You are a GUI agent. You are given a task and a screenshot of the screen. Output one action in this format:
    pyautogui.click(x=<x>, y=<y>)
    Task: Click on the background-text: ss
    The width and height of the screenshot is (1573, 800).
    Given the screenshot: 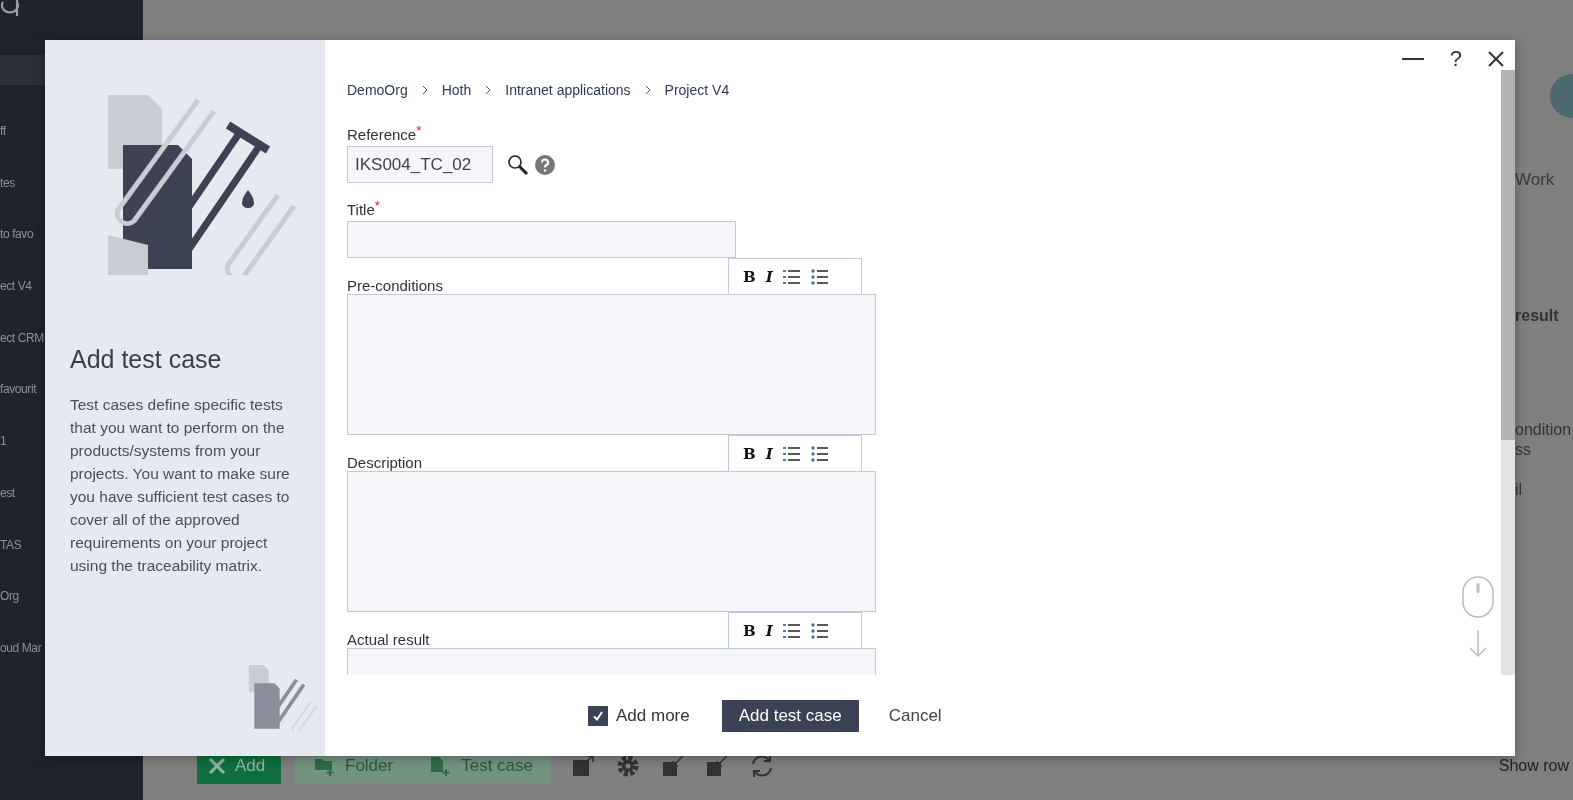 What is the action you would take?
    pyautogui.click(x=1523, y=450)
    